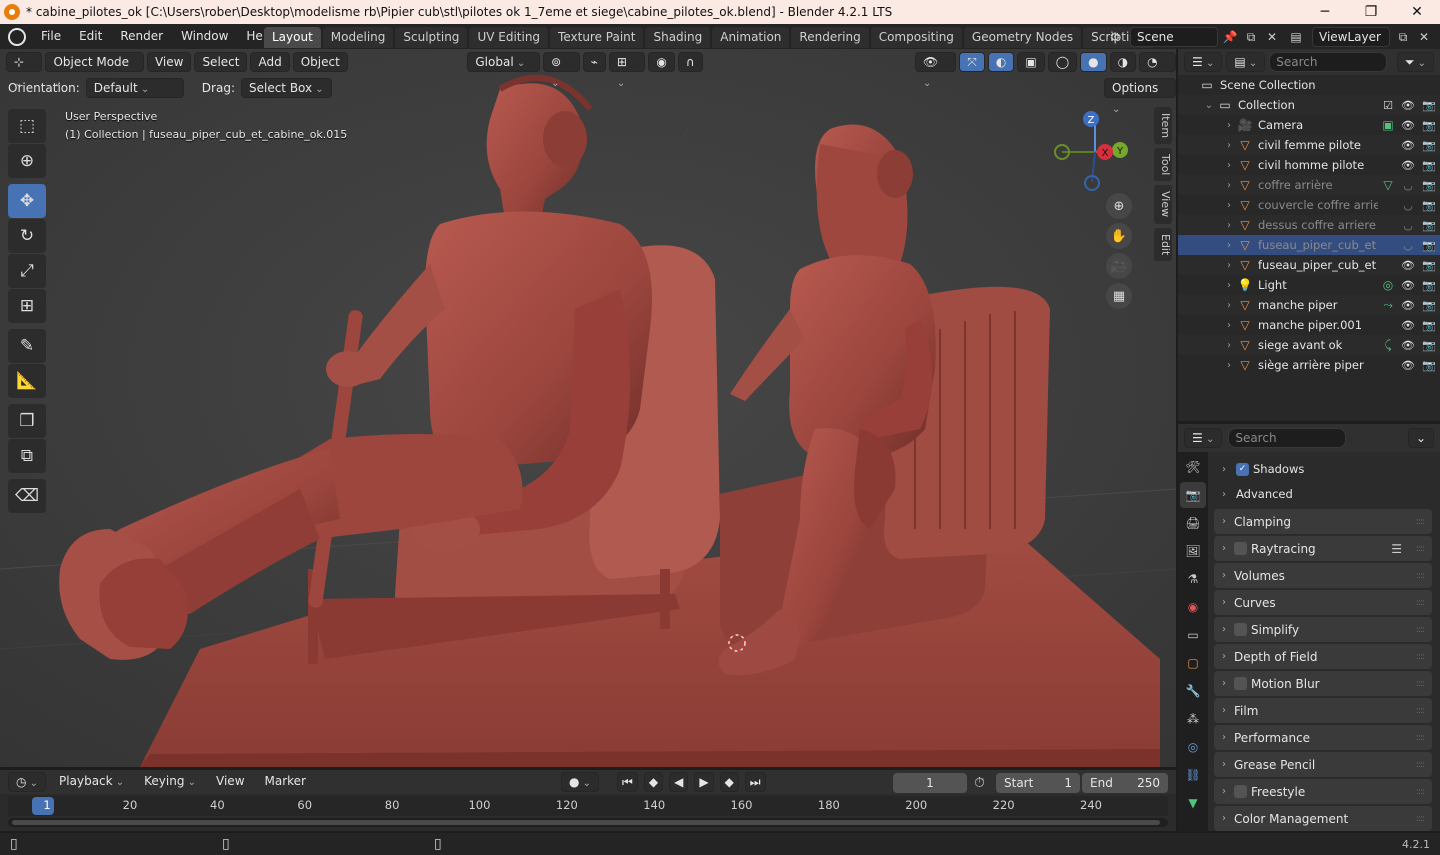  I want to click on editor-type-icon: ⊹, so click(24, 62).